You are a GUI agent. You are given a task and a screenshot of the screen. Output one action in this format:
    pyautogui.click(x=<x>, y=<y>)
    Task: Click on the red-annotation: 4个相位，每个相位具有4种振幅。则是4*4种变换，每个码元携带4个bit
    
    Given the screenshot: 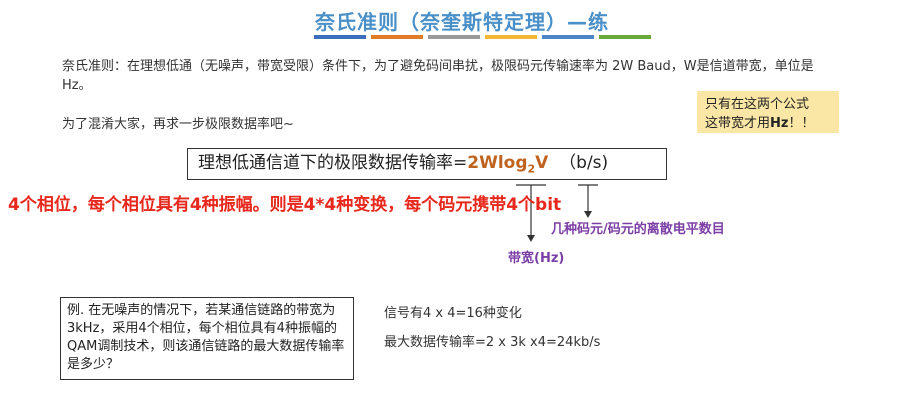 What is the action you would take?
    pyautogui.click(x=285, y=205)
    